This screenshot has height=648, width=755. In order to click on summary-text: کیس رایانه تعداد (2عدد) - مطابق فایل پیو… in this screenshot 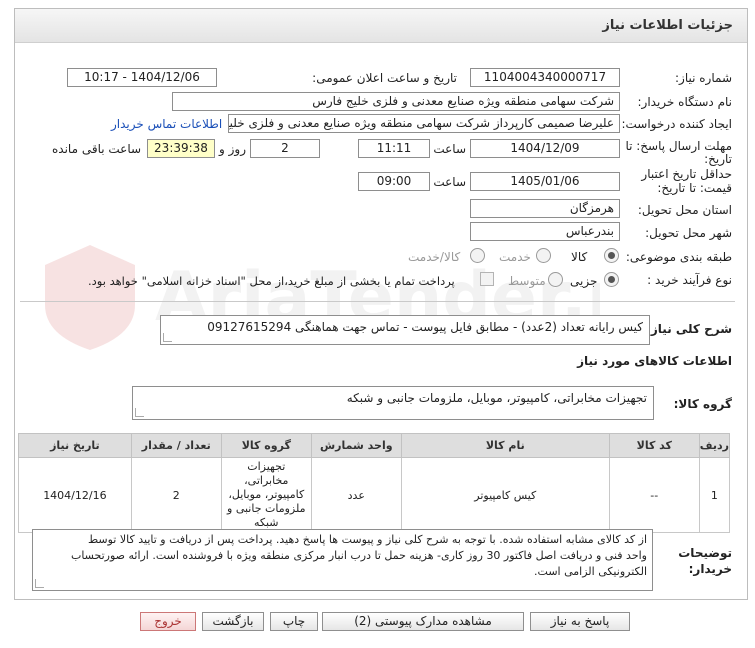, I will do `click(425, 327)`.